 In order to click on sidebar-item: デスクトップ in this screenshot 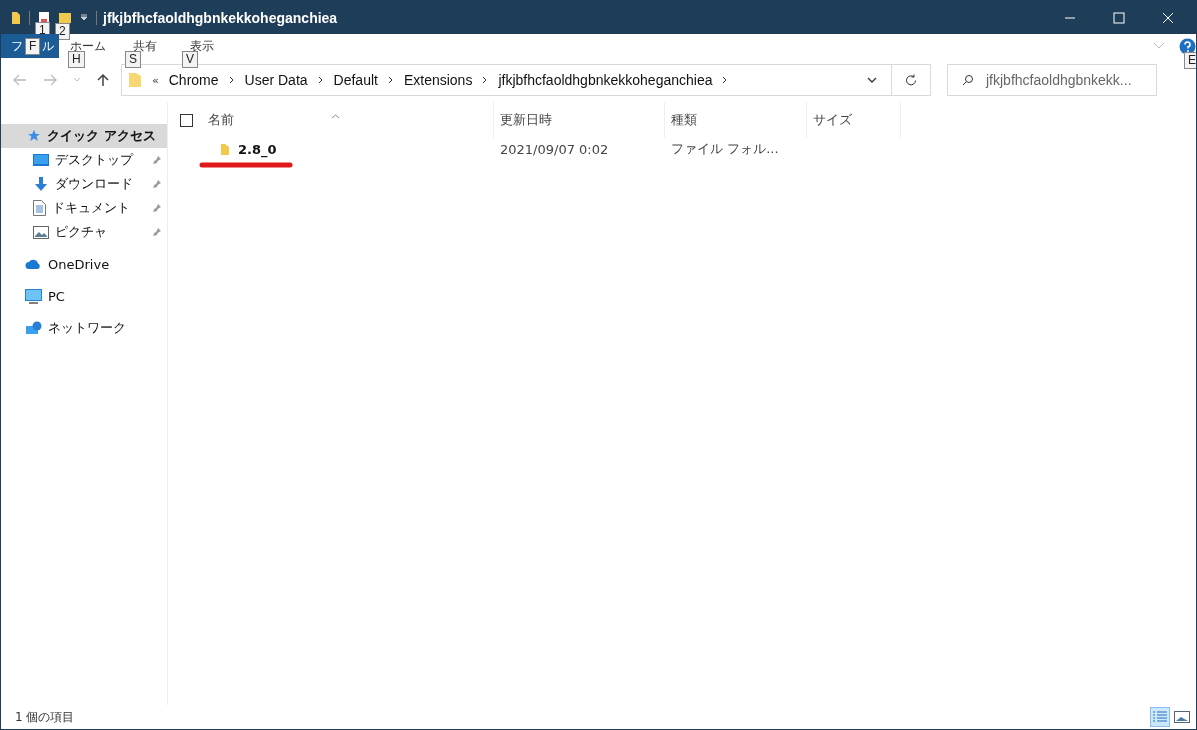, I will do `click(84, 160)`.